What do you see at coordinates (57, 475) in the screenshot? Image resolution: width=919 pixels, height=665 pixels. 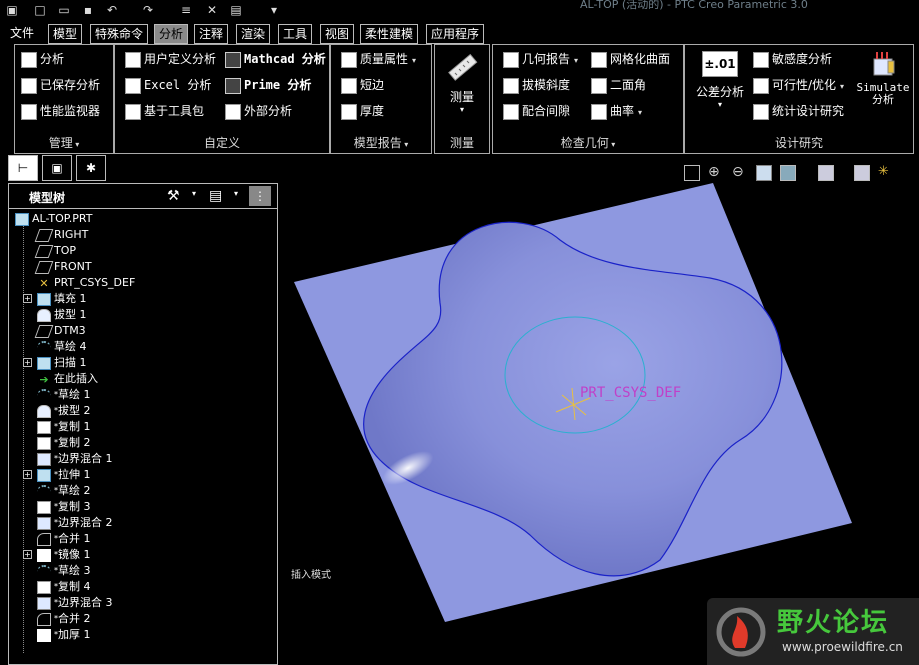 I see `tree-node: + *拉伸 1` at bounding box center [57, 475].